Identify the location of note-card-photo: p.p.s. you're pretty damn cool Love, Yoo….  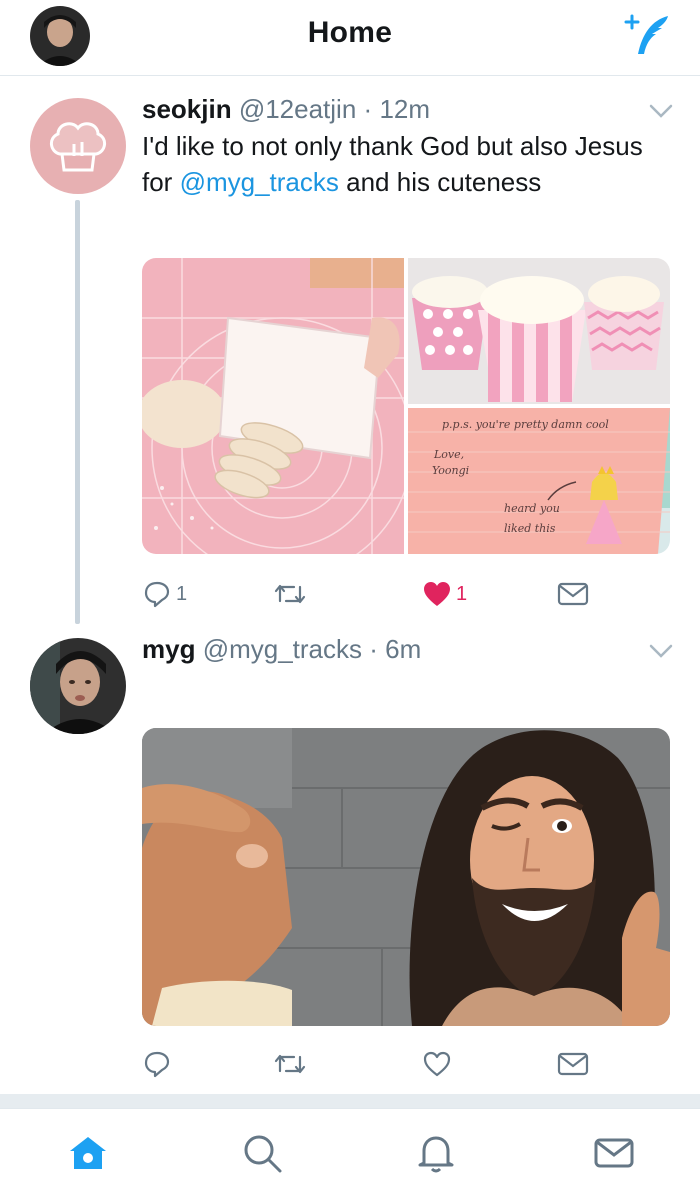
(539, 481).